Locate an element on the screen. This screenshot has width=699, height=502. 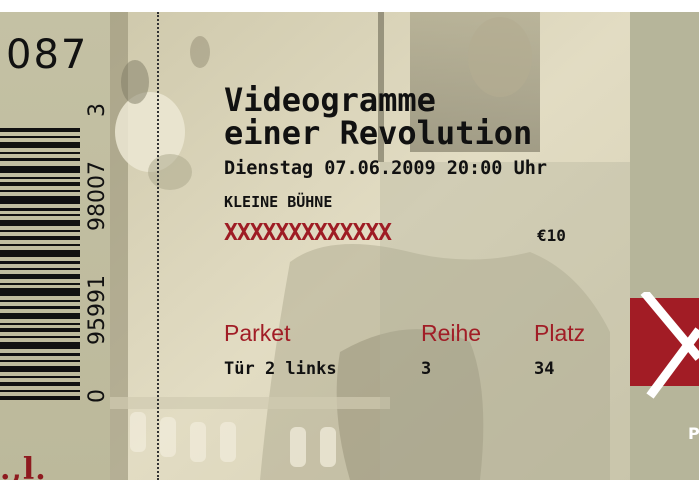
barcode-digit: 3 is located at coordinates (97, 110).